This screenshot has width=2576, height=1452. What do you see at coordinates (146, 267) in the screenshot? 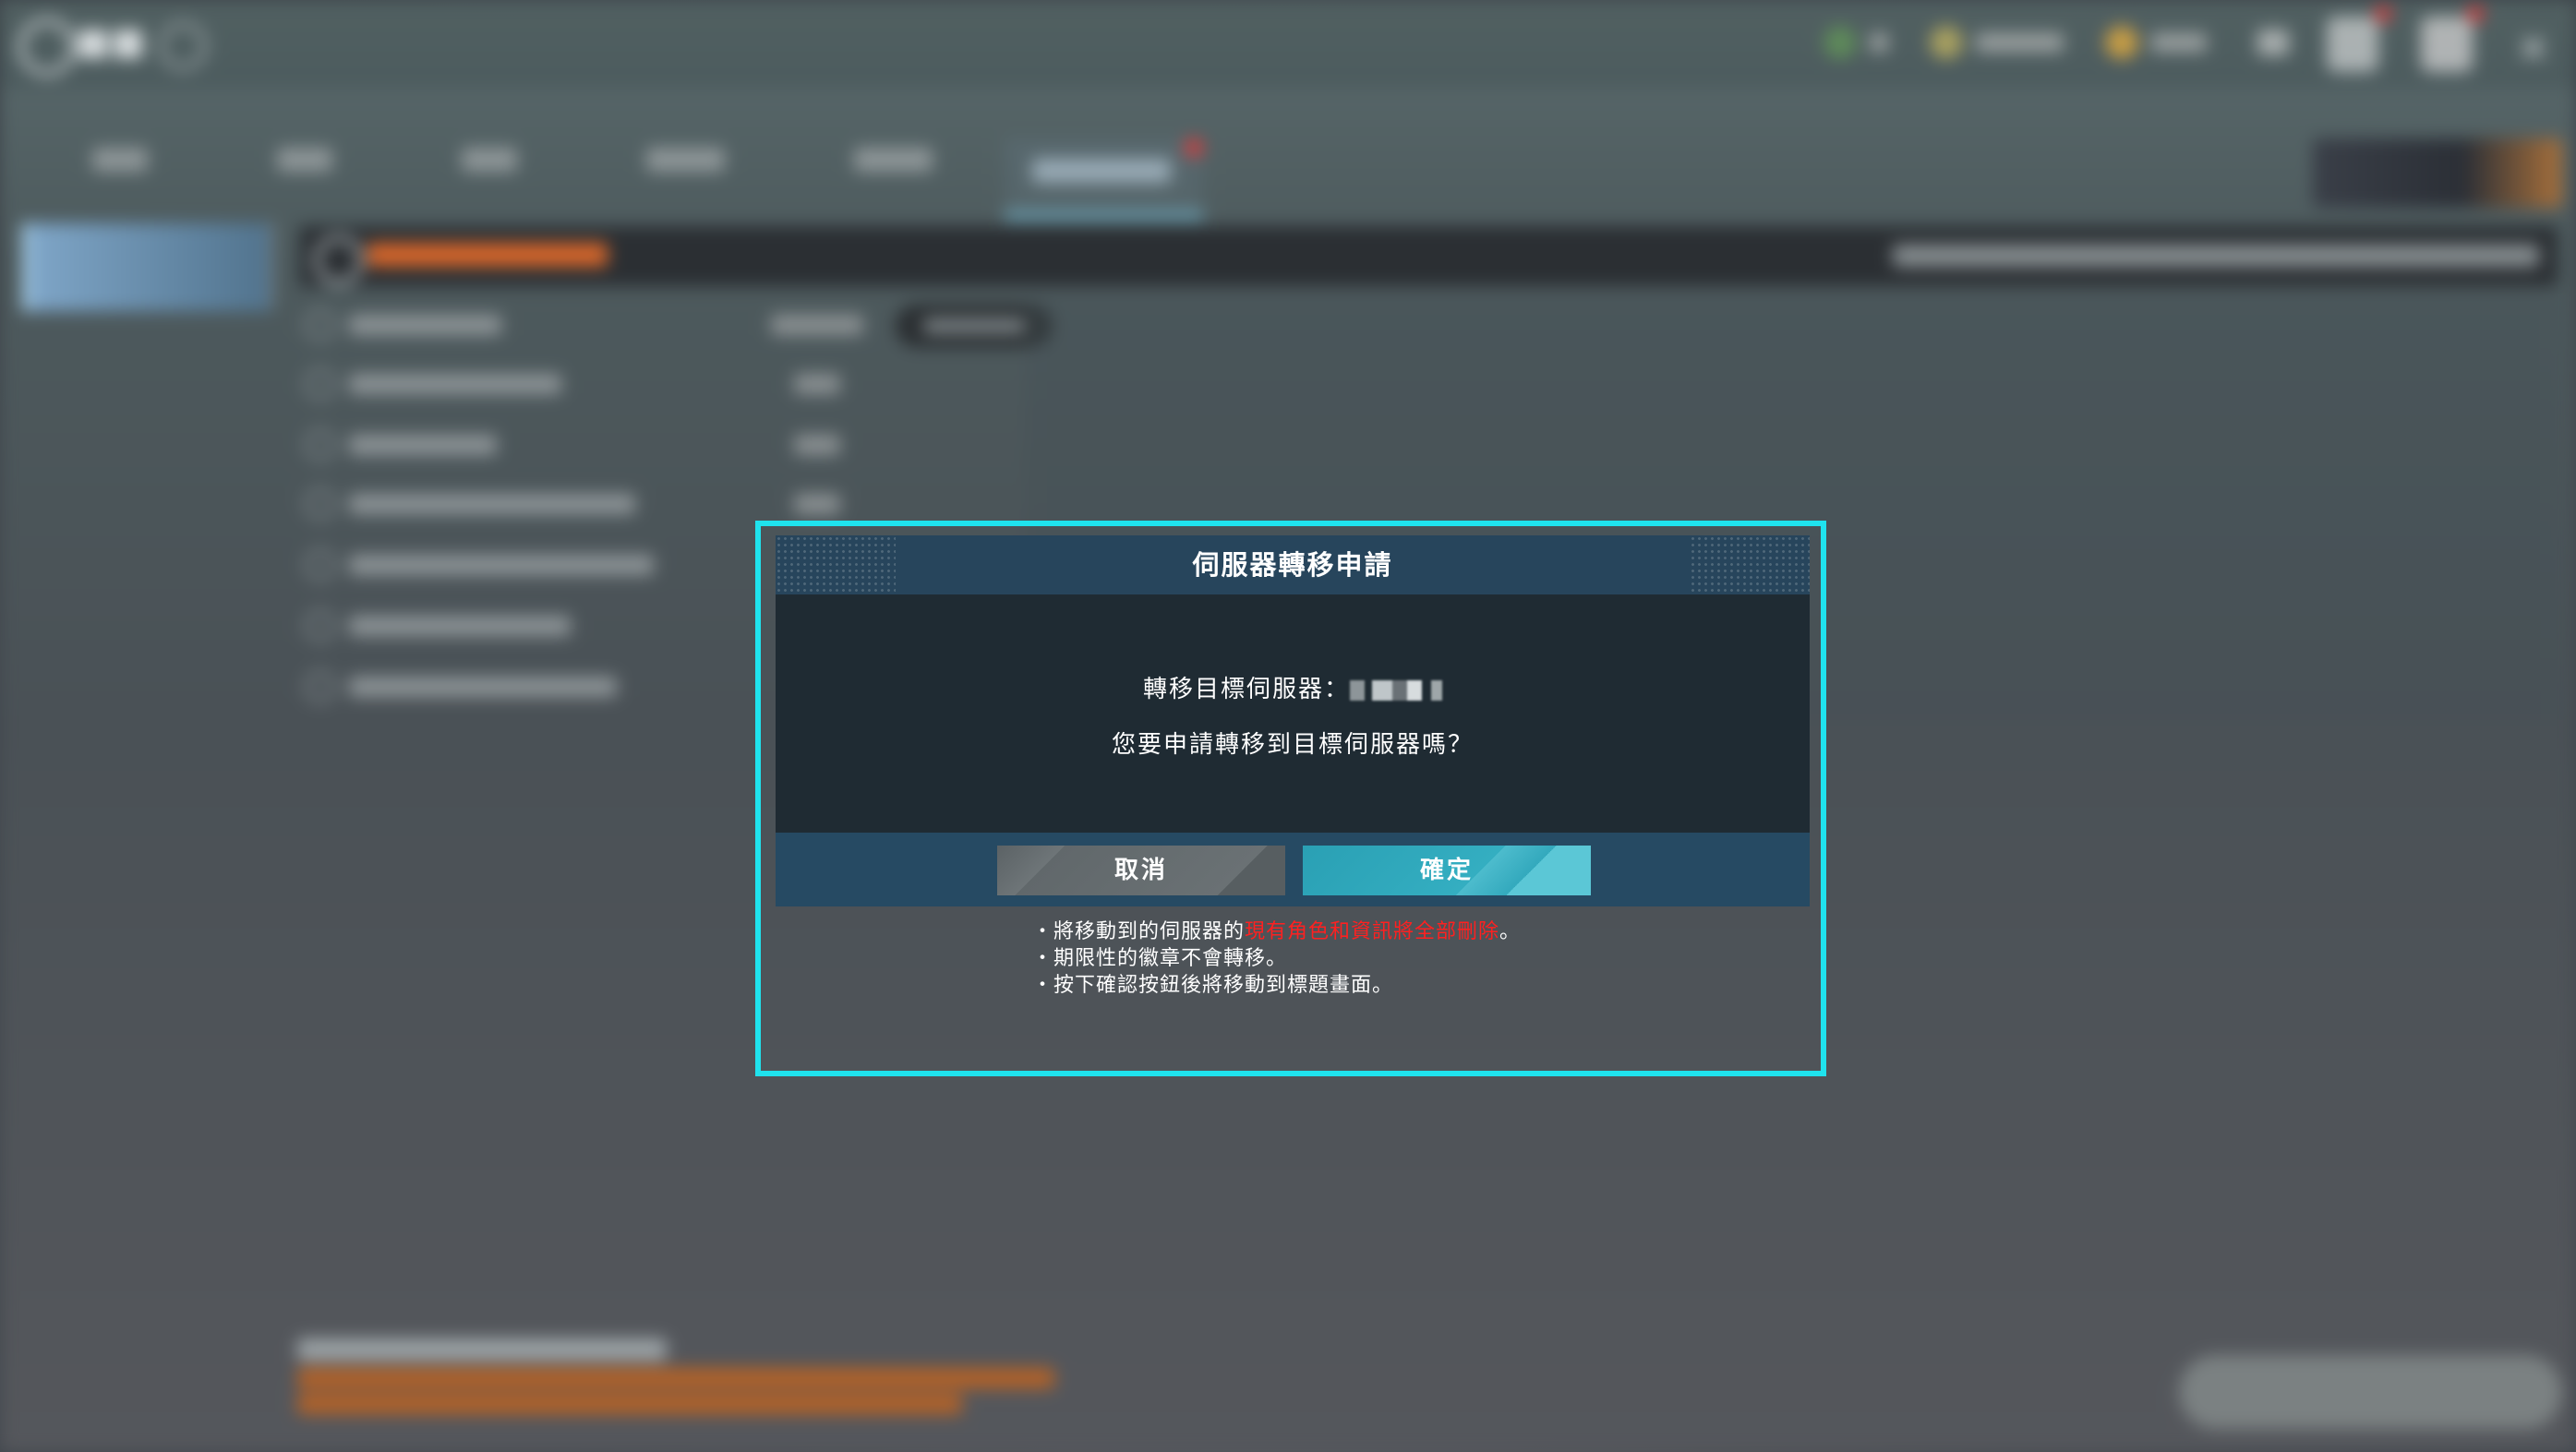
I see `sidebar-item-active` at bounding box center [146, 267].